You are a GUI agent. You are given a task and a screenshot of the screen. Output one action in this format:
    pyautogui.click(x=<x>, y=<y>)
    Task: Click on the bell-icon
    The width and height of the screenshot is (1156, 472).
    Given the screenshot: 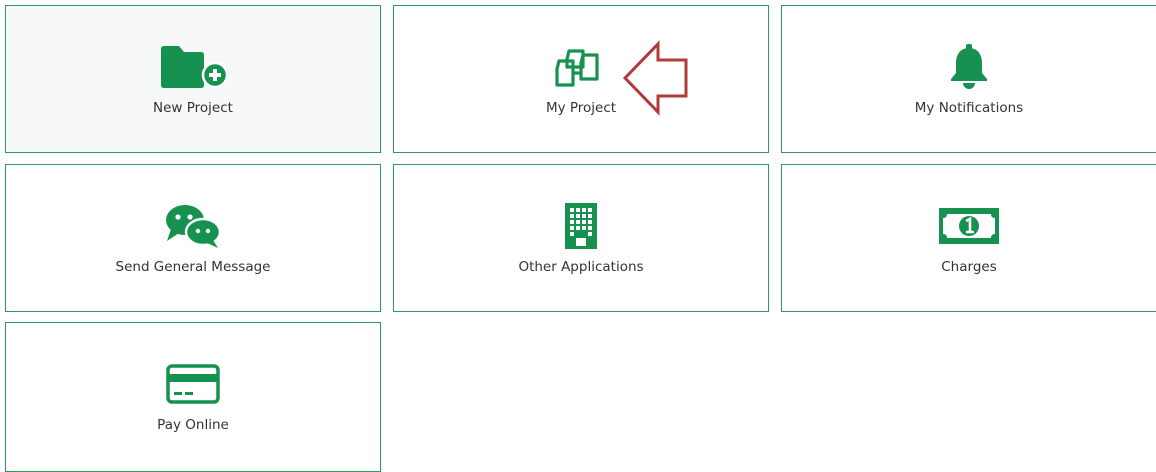 What is the action you would take?
    pyautogui.click(x=969, y=67)
    